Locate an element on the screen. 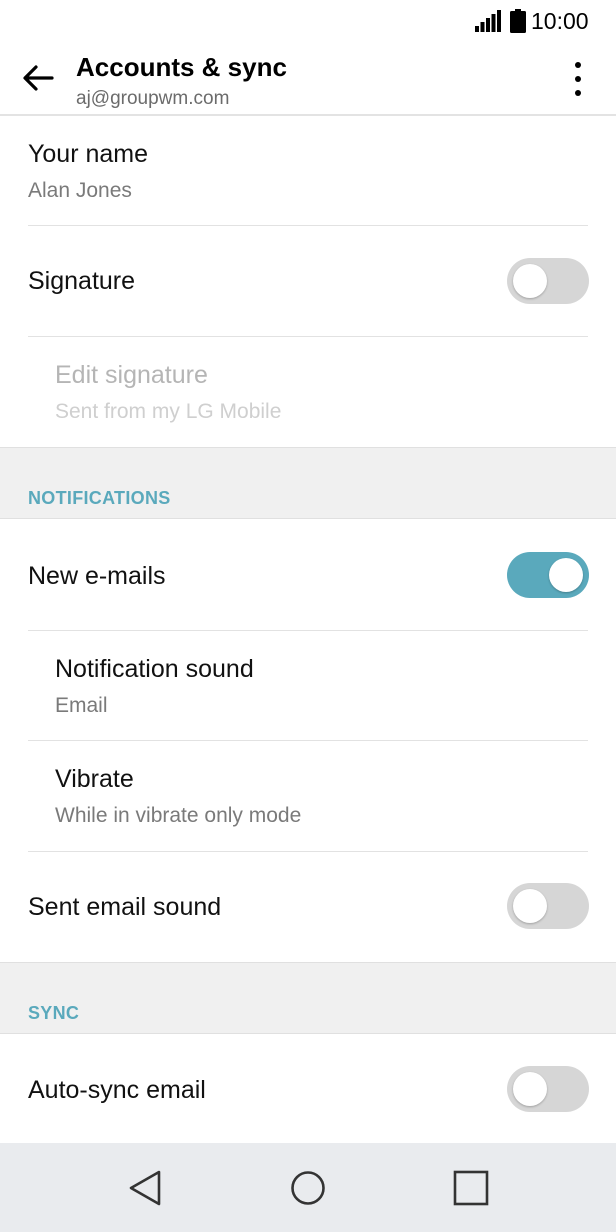 This screenshot has height=1232, width=616. sync-section-header: SYNC is located at coordinates (308, 998).